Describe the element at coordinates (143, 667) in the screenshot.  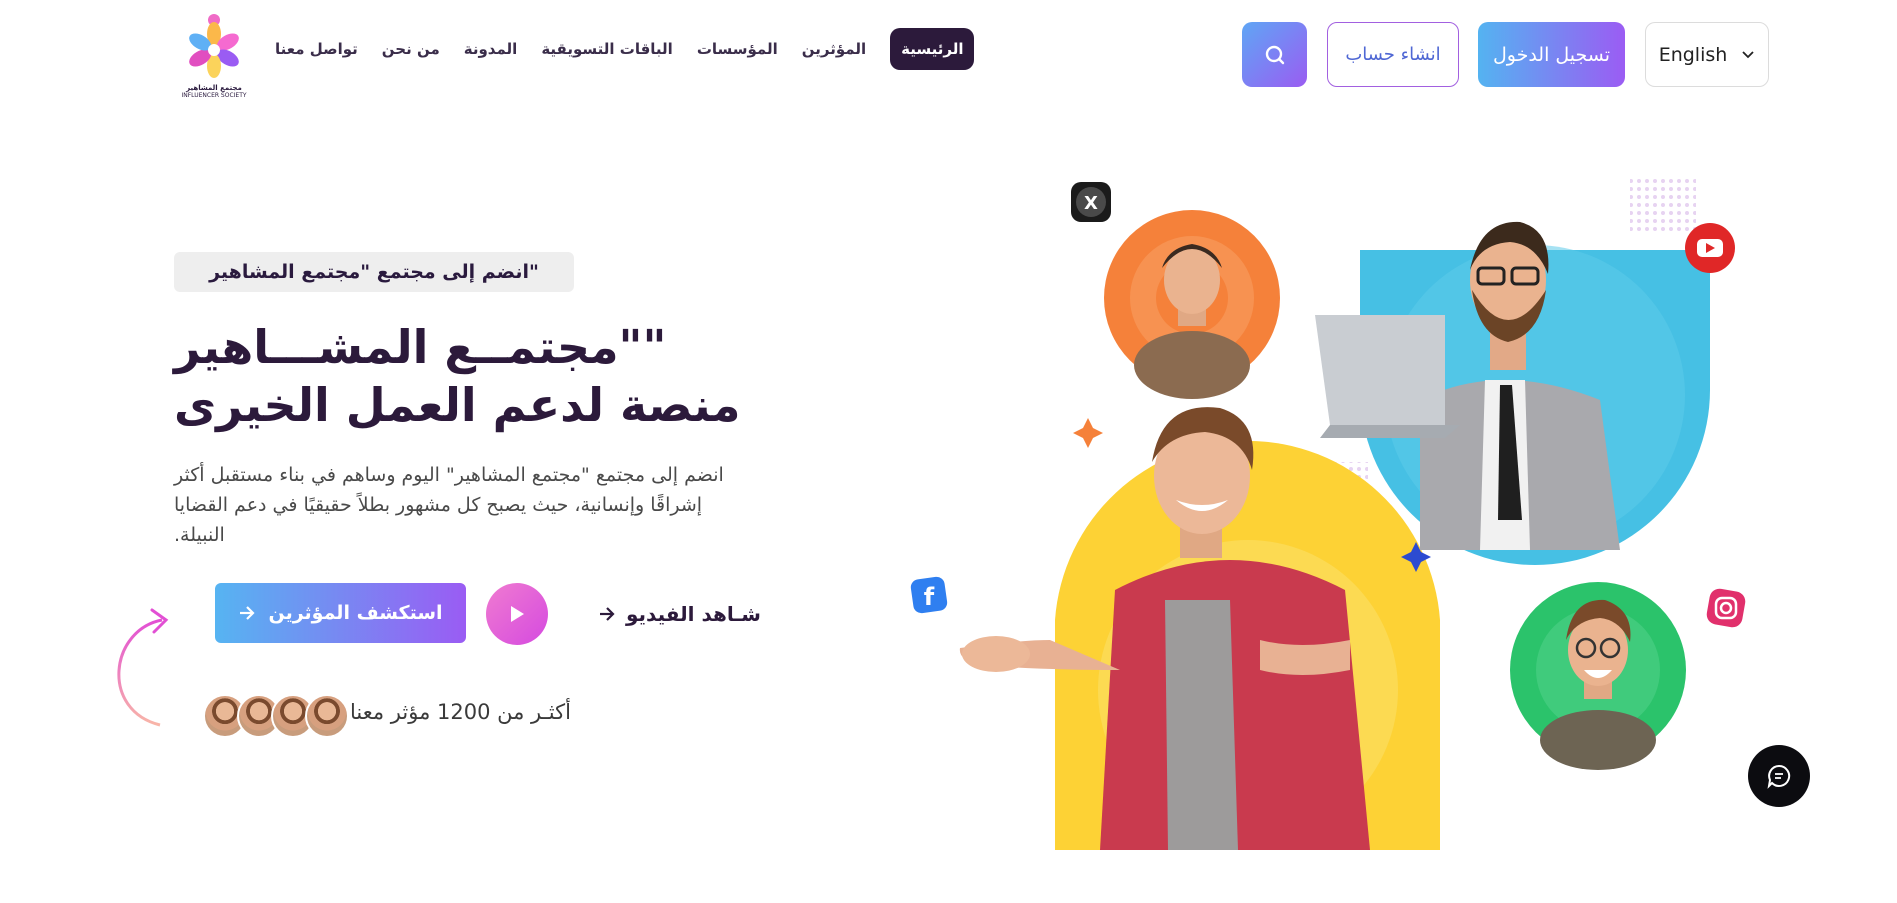
I see `curved-arrow-icon` at that location.